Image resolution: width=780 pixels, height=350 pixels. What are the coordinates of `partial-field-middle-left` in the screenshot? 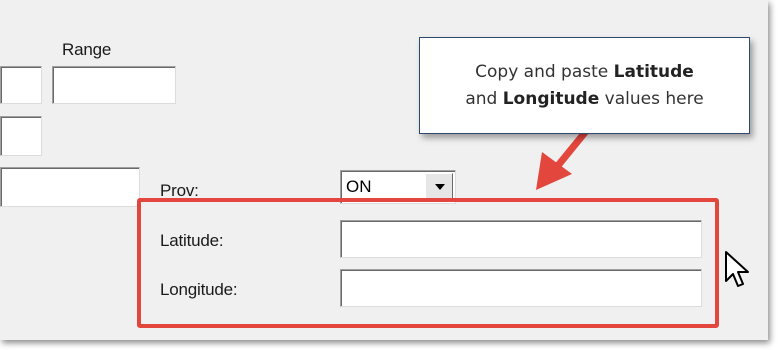 It's located at (21, 136).